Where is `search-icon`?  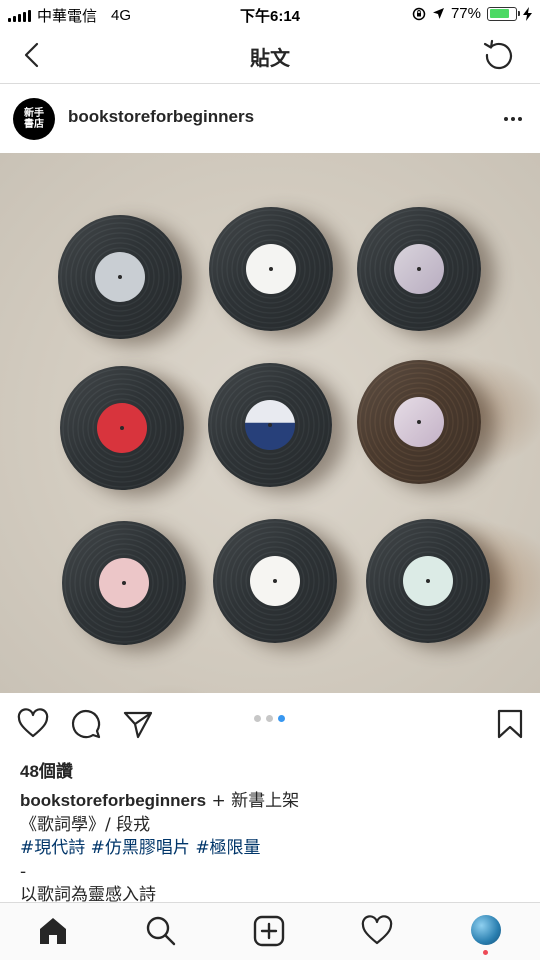 search-icon is located at coordinates (161, 931).